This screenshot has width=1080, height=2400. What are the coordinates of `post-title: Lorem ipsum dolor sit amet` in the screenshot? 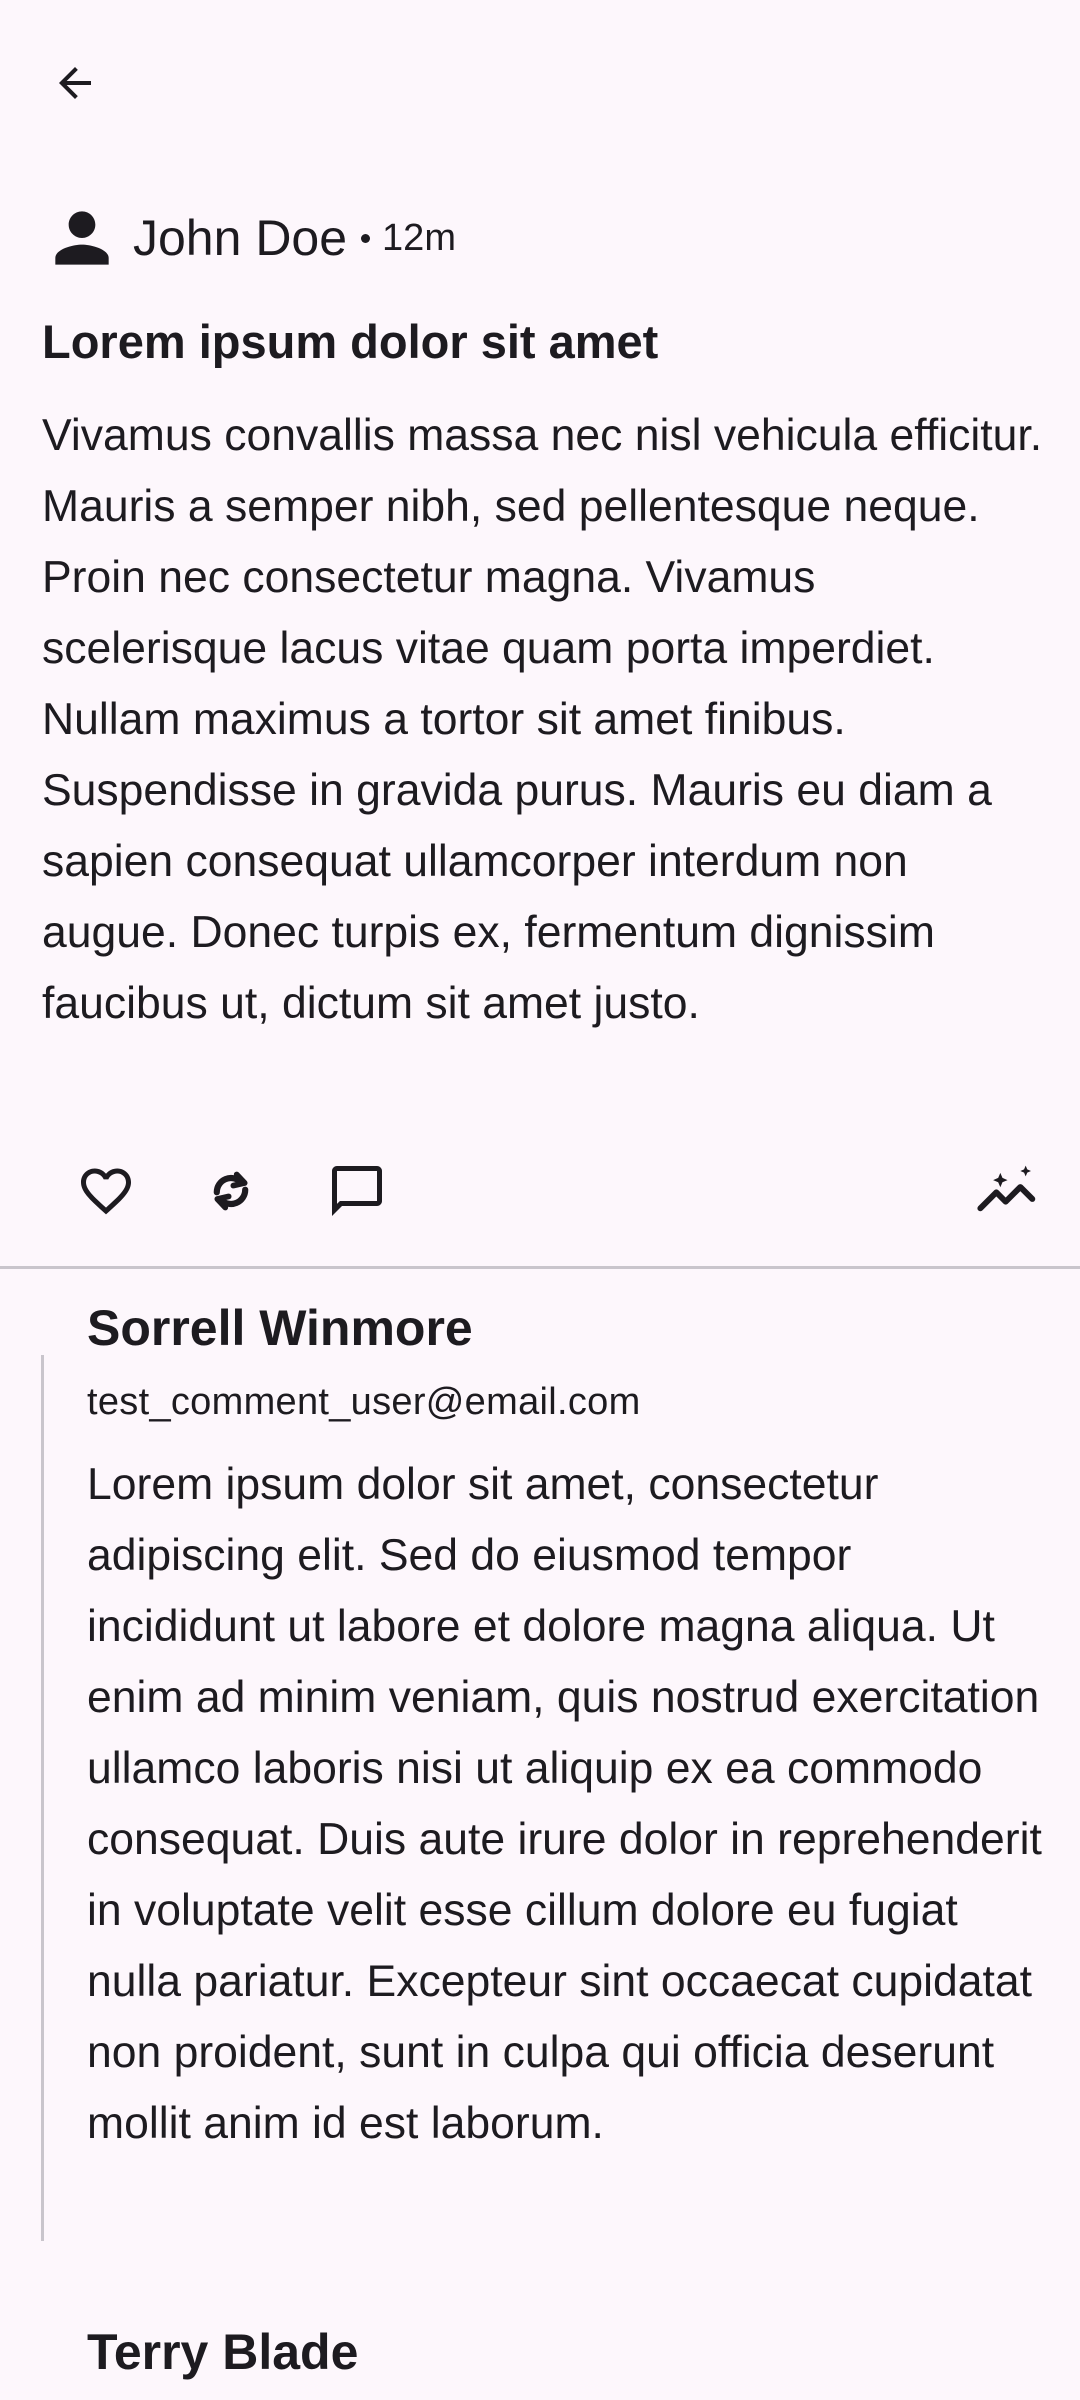 It's located at (350, 341).